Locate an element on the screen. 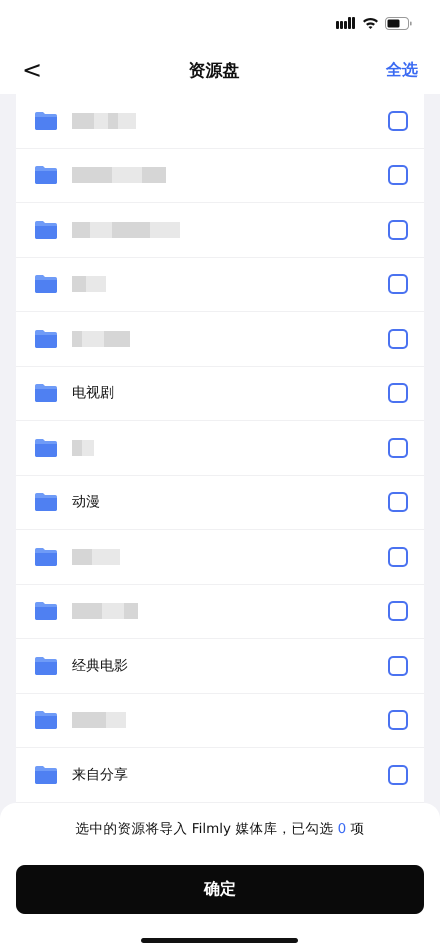 The width and height of the screenshot is (440, 952). folder-name: 电视剧 is located at coordinates (93, 393).